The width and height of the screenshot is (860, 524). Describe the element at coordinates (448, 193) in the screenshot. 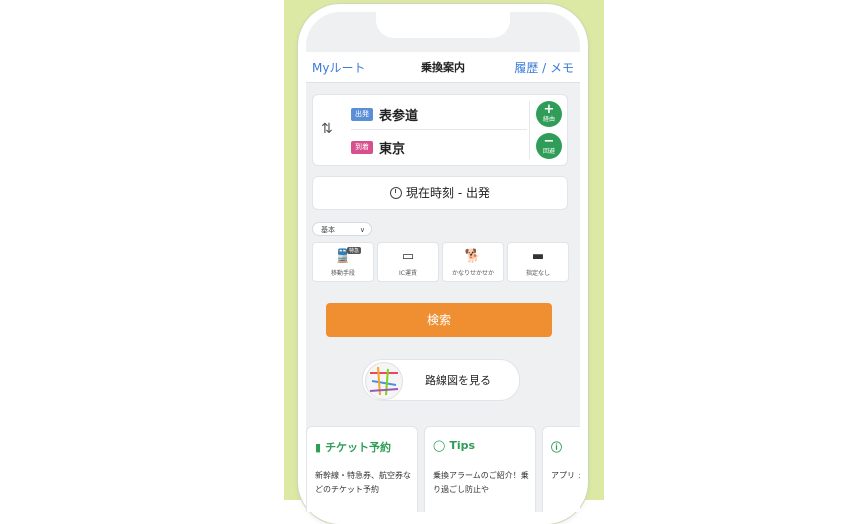

I see `time-label: 現在時刻 - 出発` at that location.